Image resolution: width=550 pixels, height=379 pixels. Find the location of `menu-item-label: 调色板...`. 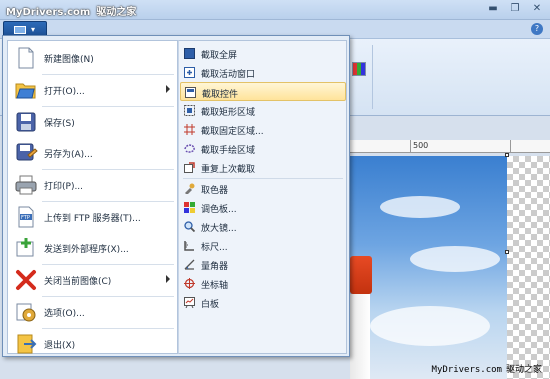

menu-item-label: 调色板... is located at coordinates (219, 210).